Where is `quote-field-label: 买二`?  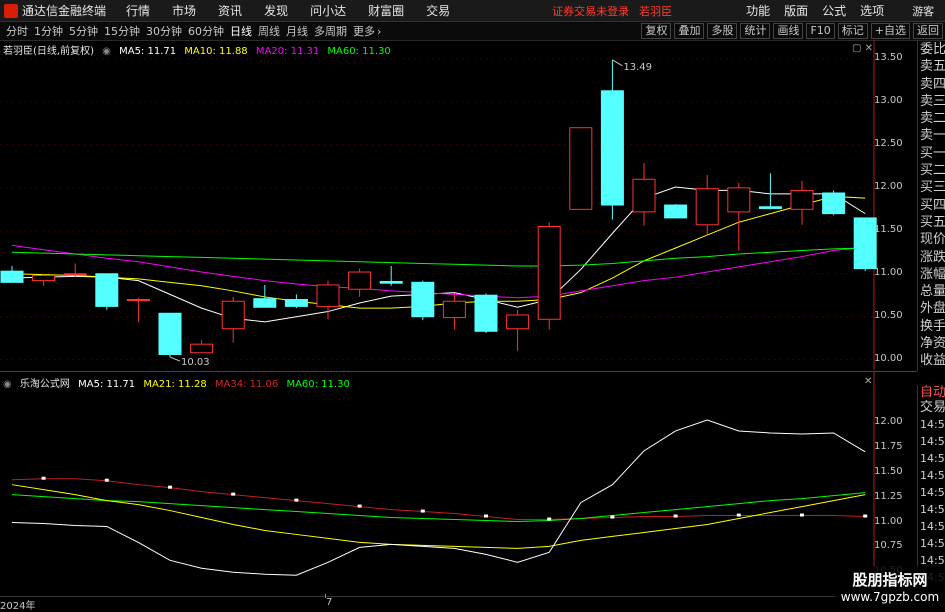 quote-field-label: 买二 is located at coordinates (932, 171).